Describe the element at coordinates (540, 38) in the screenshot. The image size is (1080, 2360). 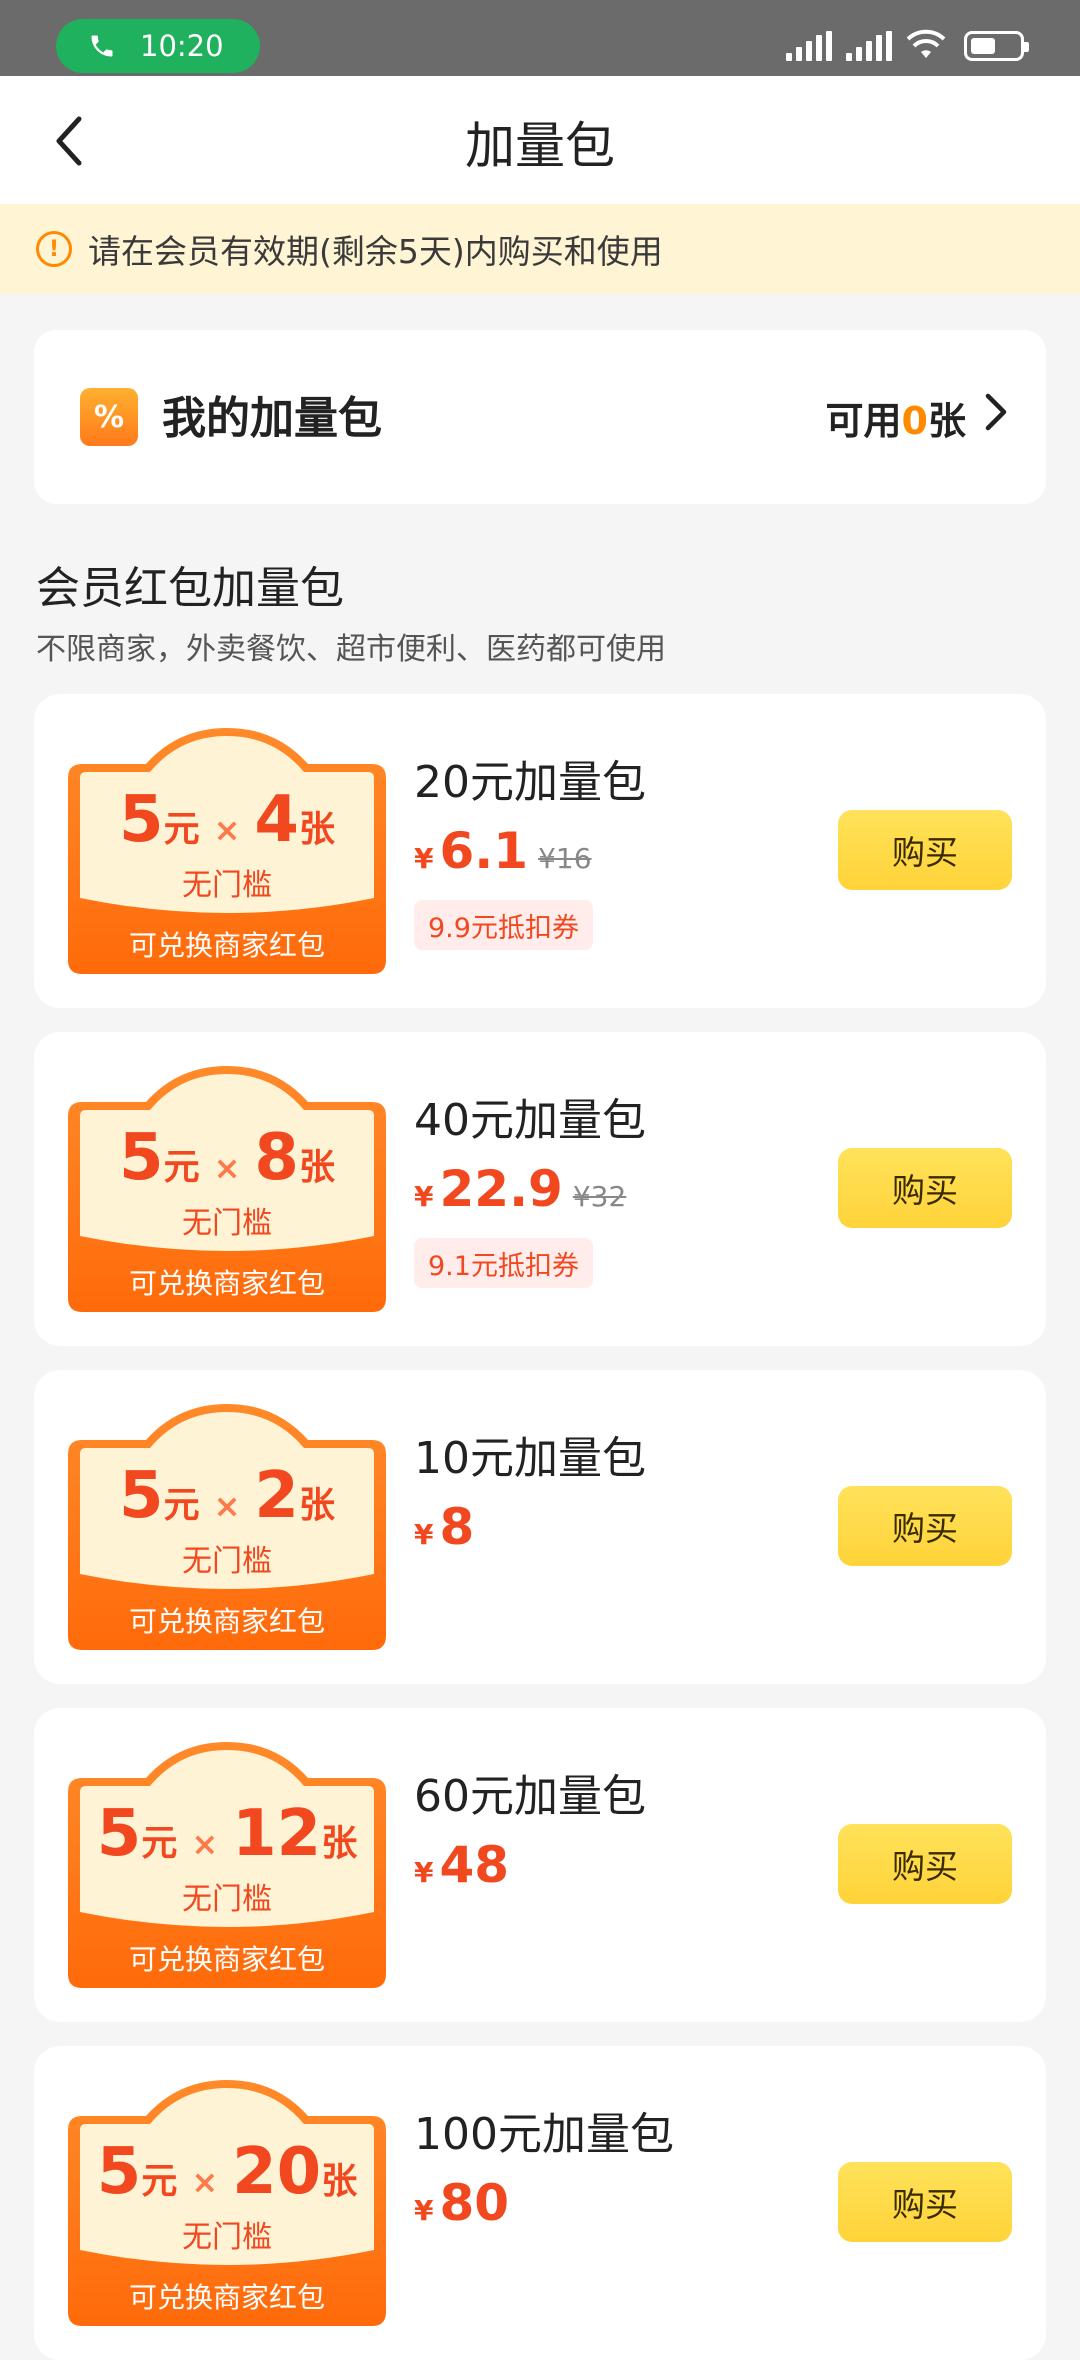
I see `status-bar: 10:20` at that location.